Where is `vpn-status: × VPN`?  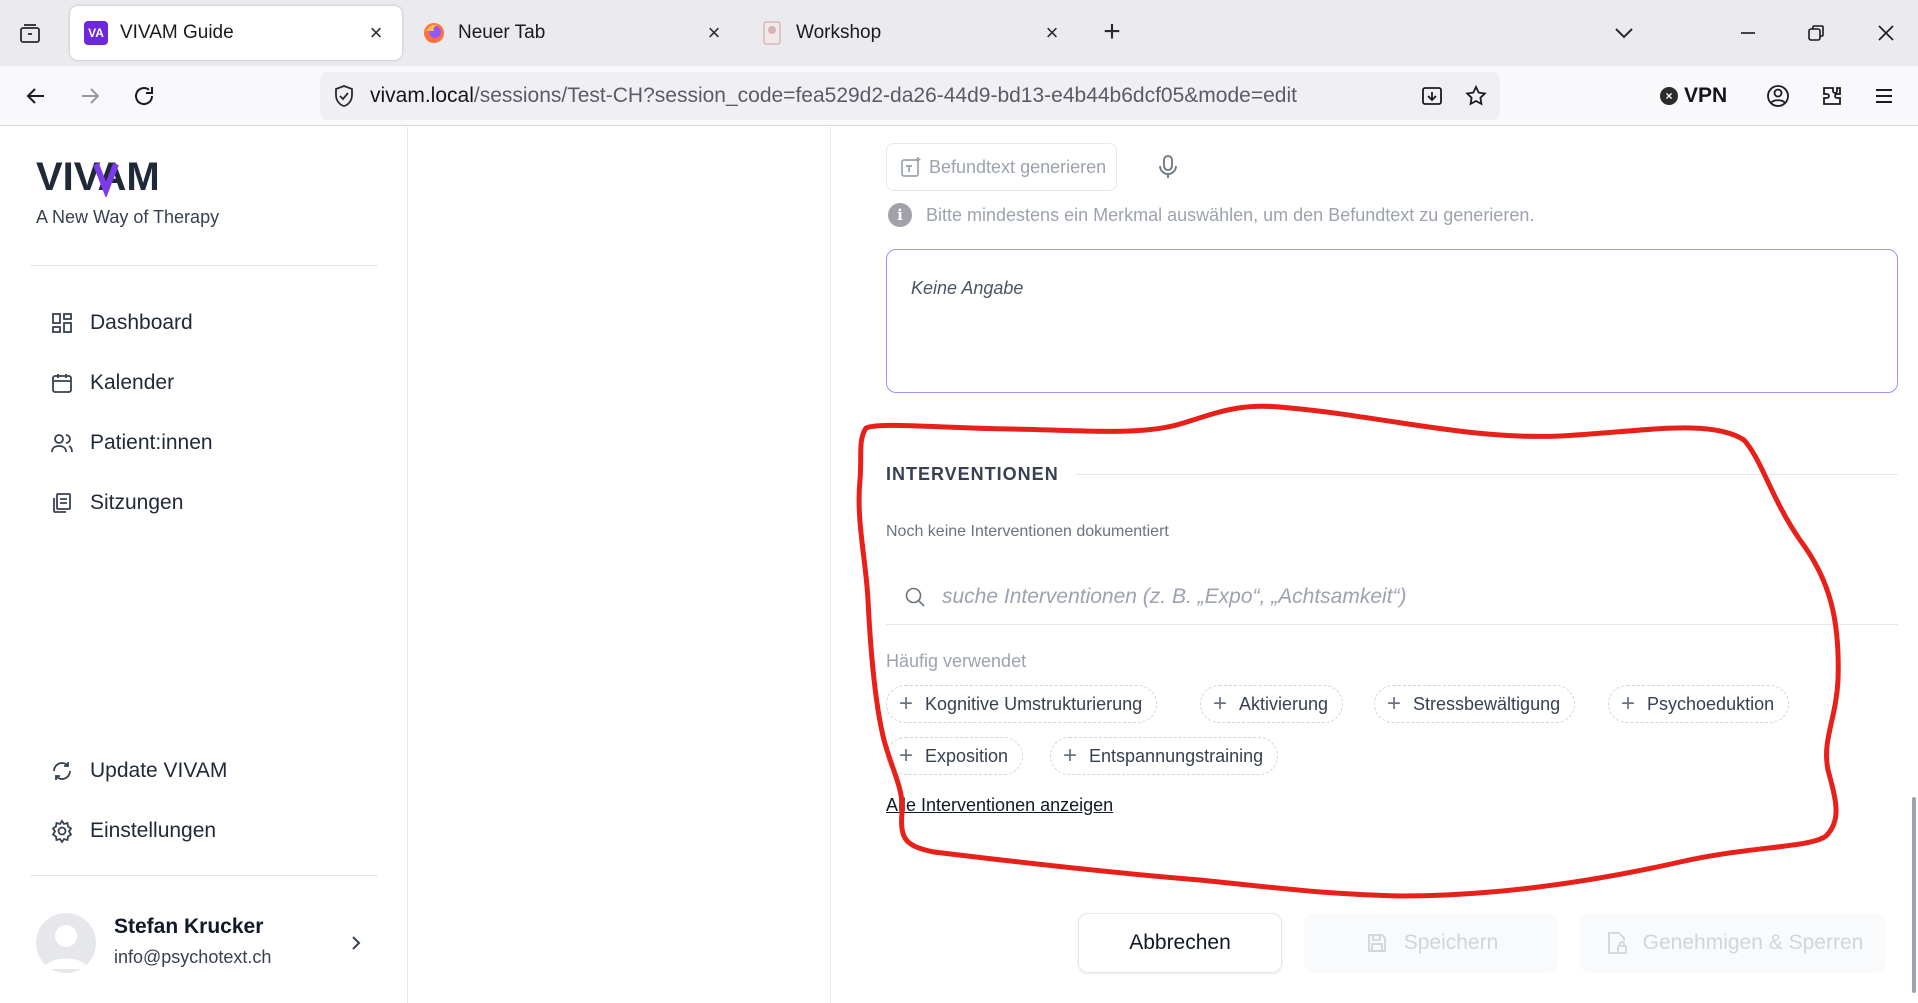
vpn-status: × VPN is located at coordinates (1693, 96).